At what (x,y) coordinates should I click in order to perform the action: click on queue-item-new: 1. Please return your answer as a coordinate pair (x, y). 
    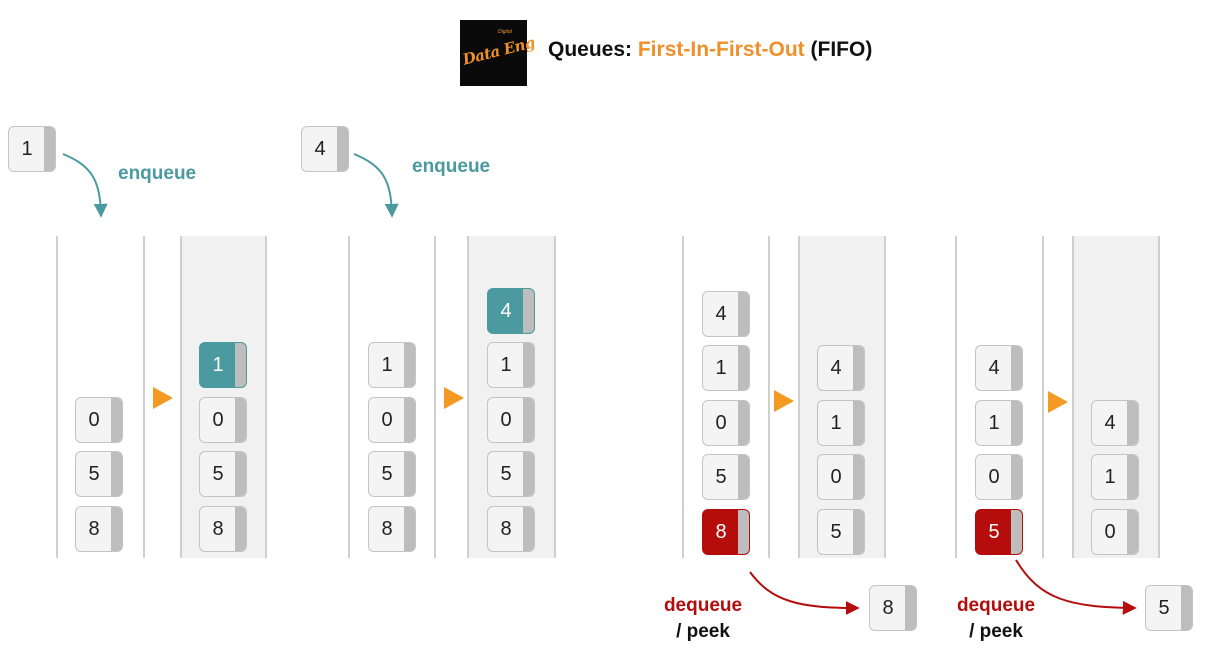
    Looking at the image, I should click on (223, 365).